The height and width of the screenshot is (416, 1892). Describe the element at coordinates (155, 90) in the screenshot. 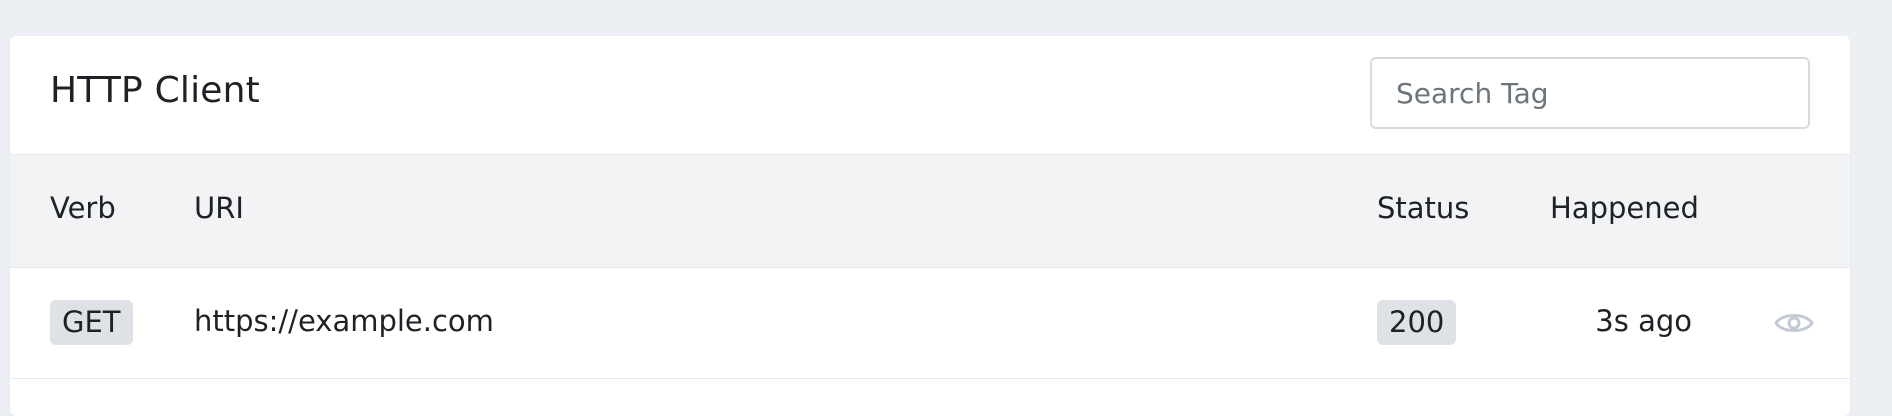

I see `page-title: HTTP Client` at that location.